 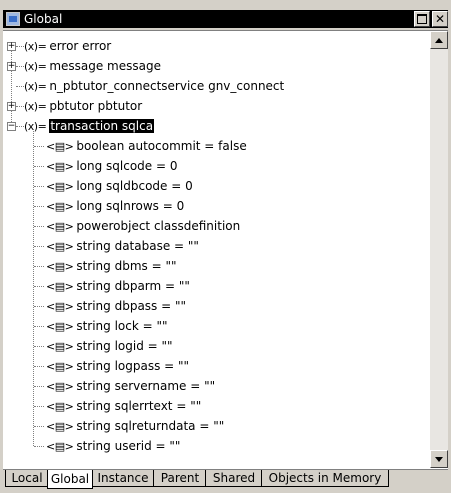 What do you see at coordinates (325, 478) in the screenshot?
I see `tab-objects-in-memory: Objects in Memory` at bounding box center [325, 478].